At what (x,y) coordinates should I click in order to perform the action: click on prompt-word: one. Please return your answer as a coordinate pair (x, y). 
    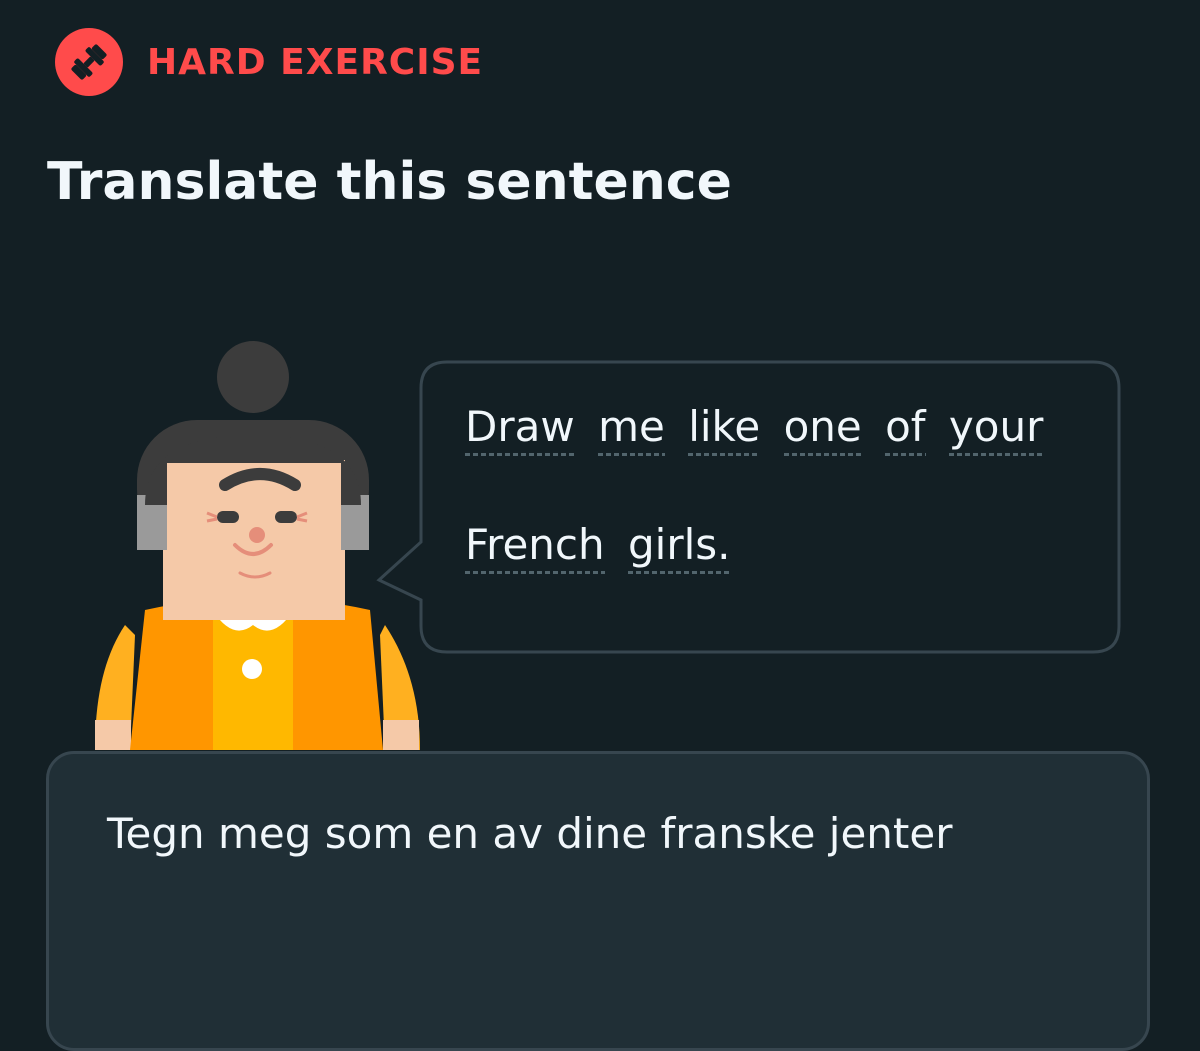
    Looking at the image, I should click on (822, 427).